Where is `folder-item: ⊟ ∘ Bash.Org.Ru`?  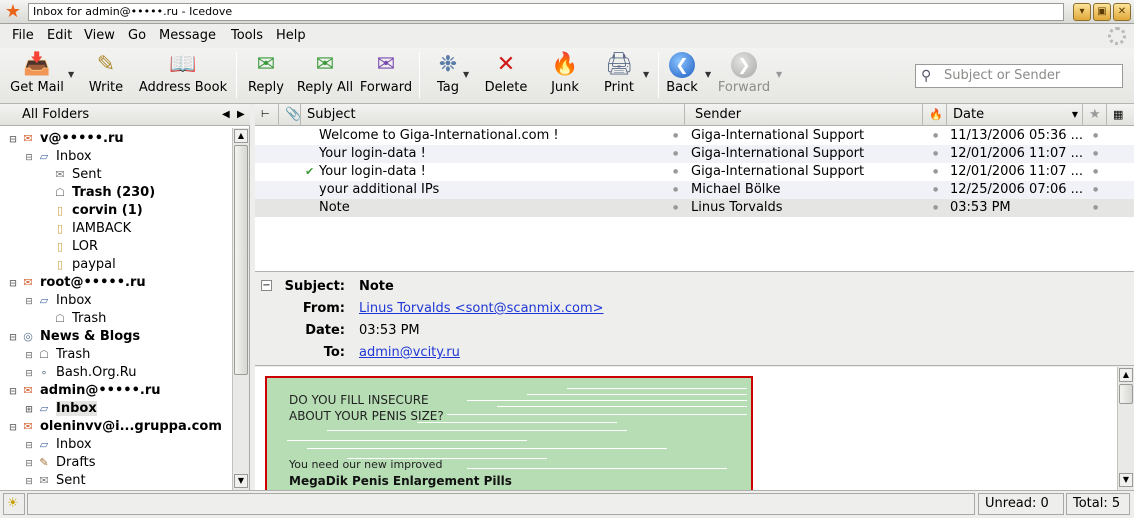 folder-item: ⊟ ∘ Bash.Org.Ru is located at coordinates (116, 373).